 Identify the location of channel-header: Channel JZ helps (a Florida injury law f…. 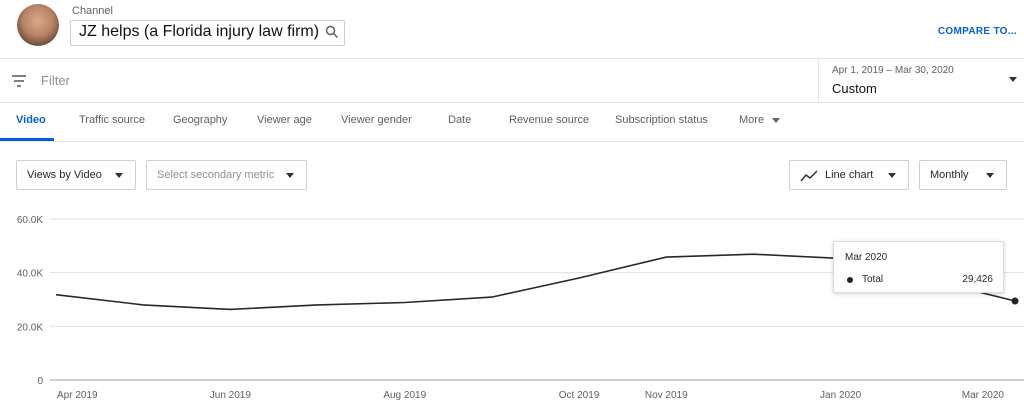
(512, 29).